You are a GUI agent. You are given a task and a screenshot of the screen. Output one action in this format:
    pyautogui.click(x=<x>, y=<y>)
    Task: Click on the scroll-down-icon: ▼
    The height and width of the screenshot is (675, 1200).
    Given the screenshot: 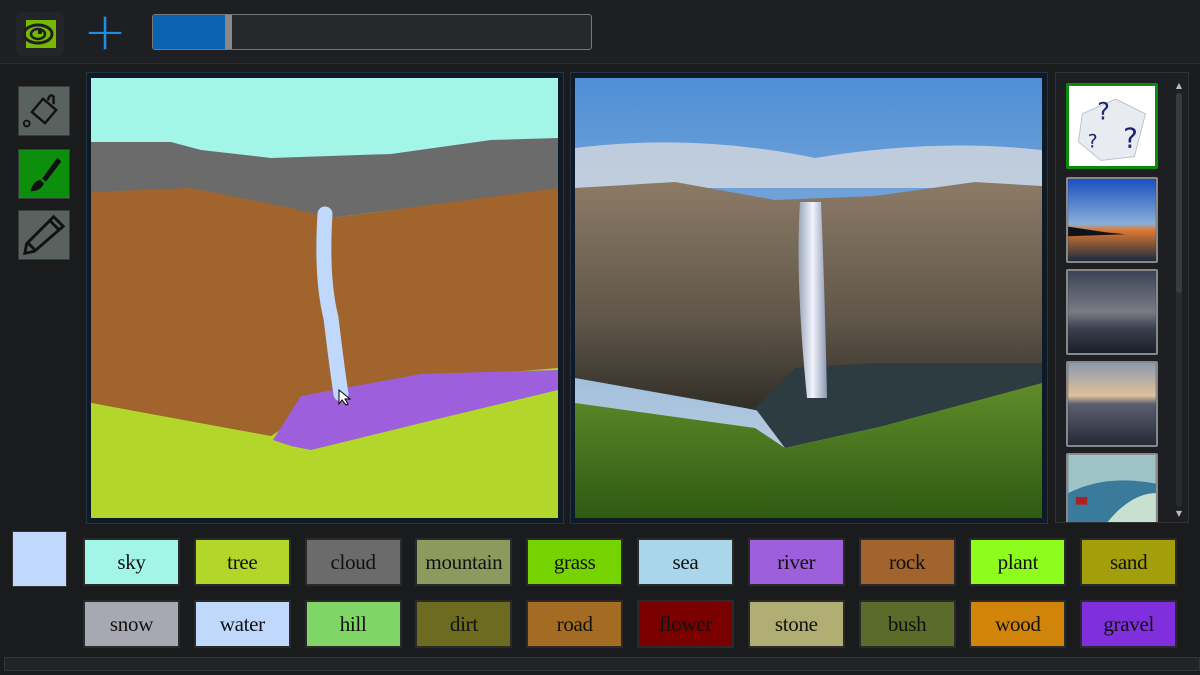 What is the action you would take?
    pyautogui.click(x=1179, y=513)
    